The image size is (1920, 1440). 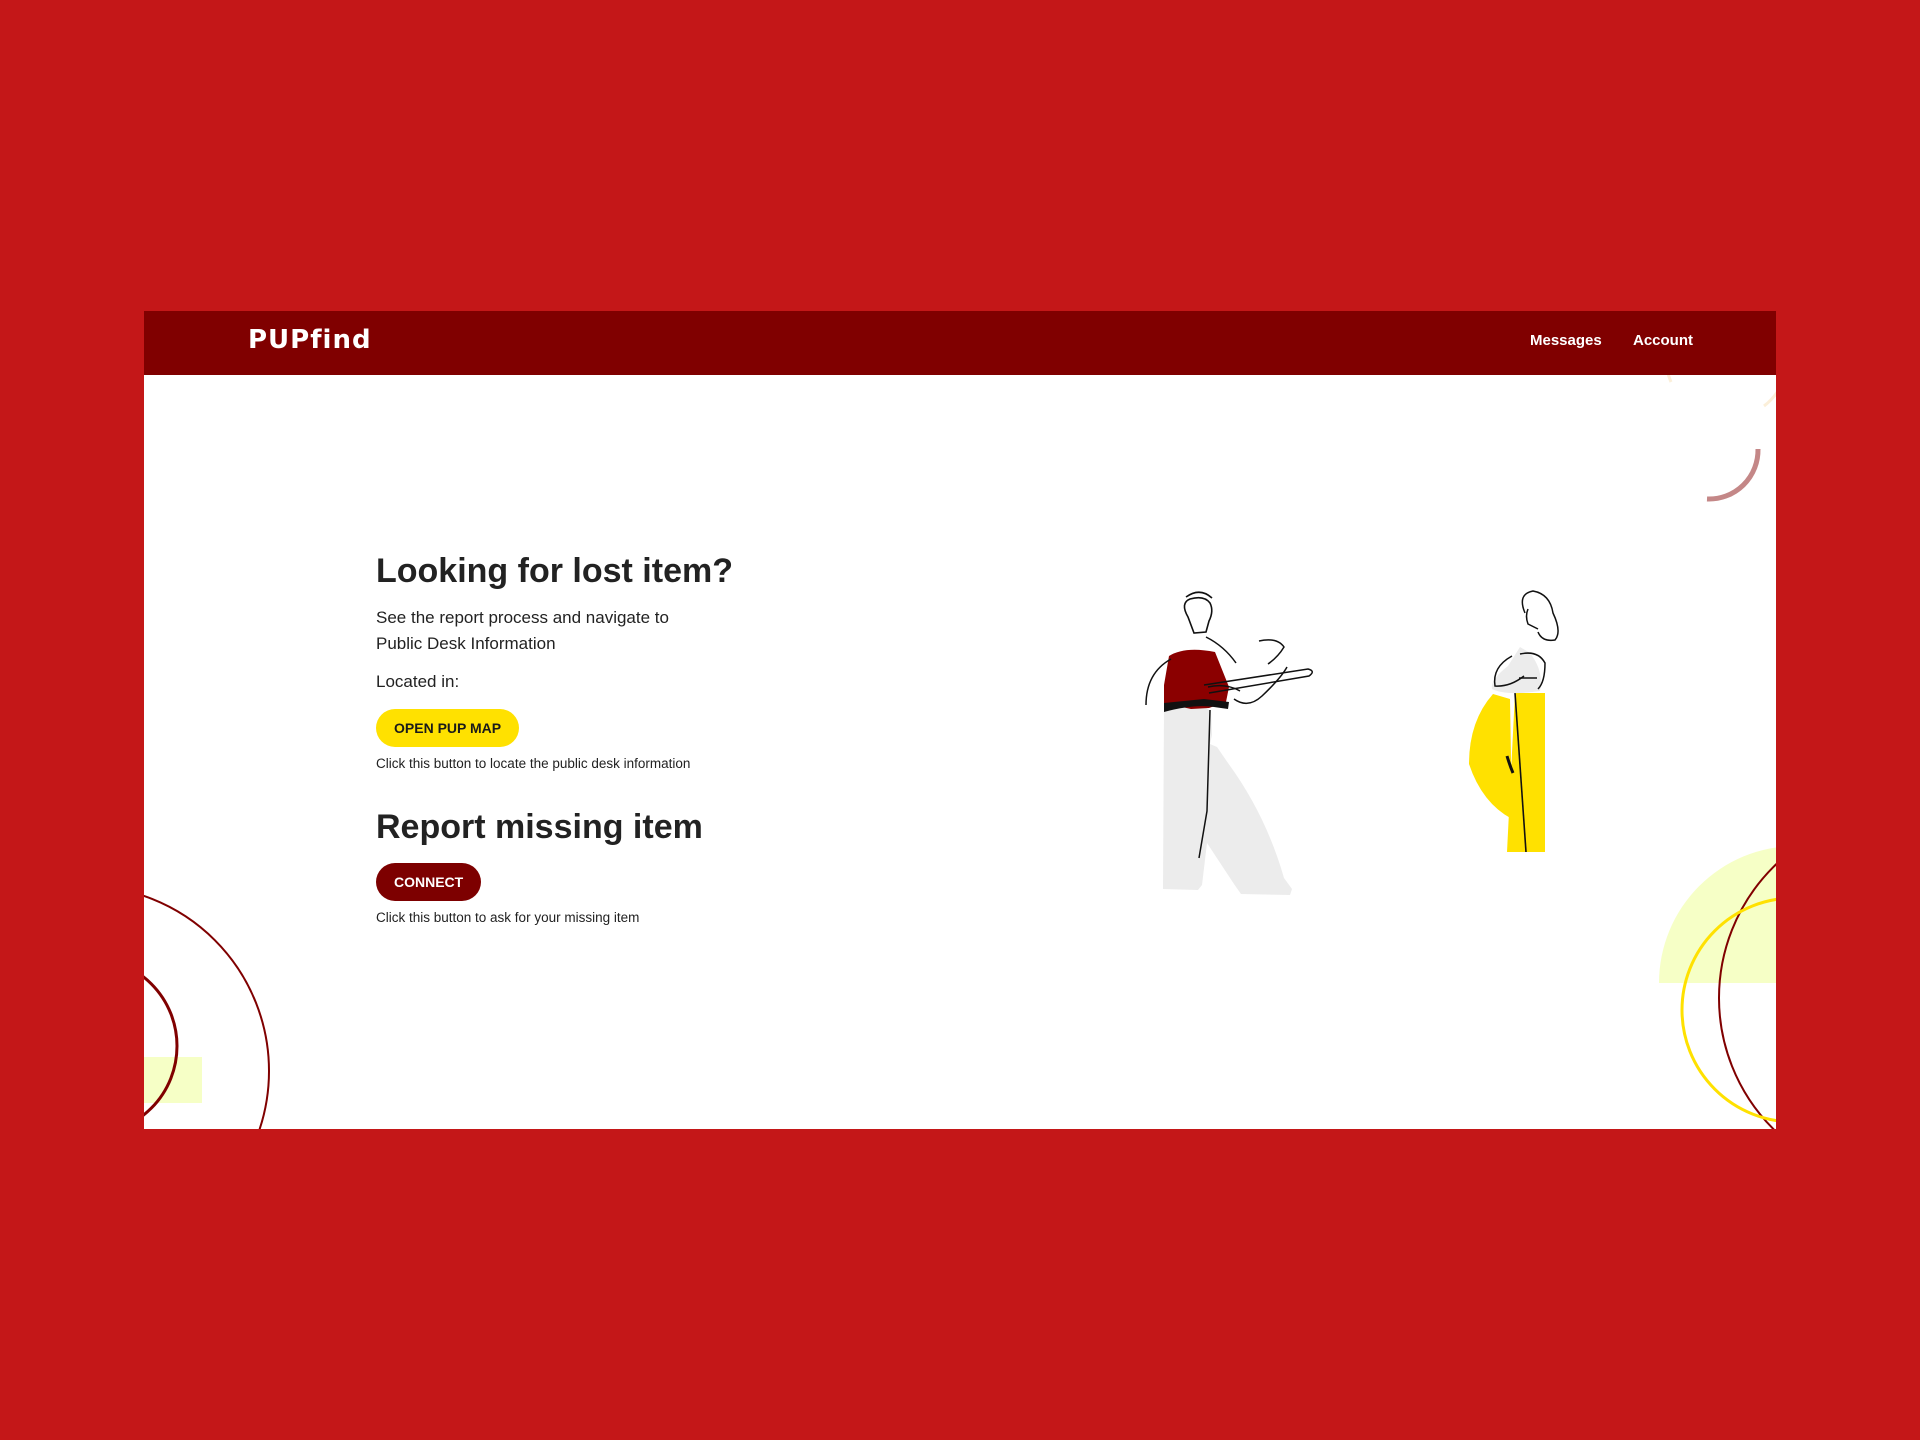 I want to click on nav-account-link: Account, so click(x=1663, y=340).